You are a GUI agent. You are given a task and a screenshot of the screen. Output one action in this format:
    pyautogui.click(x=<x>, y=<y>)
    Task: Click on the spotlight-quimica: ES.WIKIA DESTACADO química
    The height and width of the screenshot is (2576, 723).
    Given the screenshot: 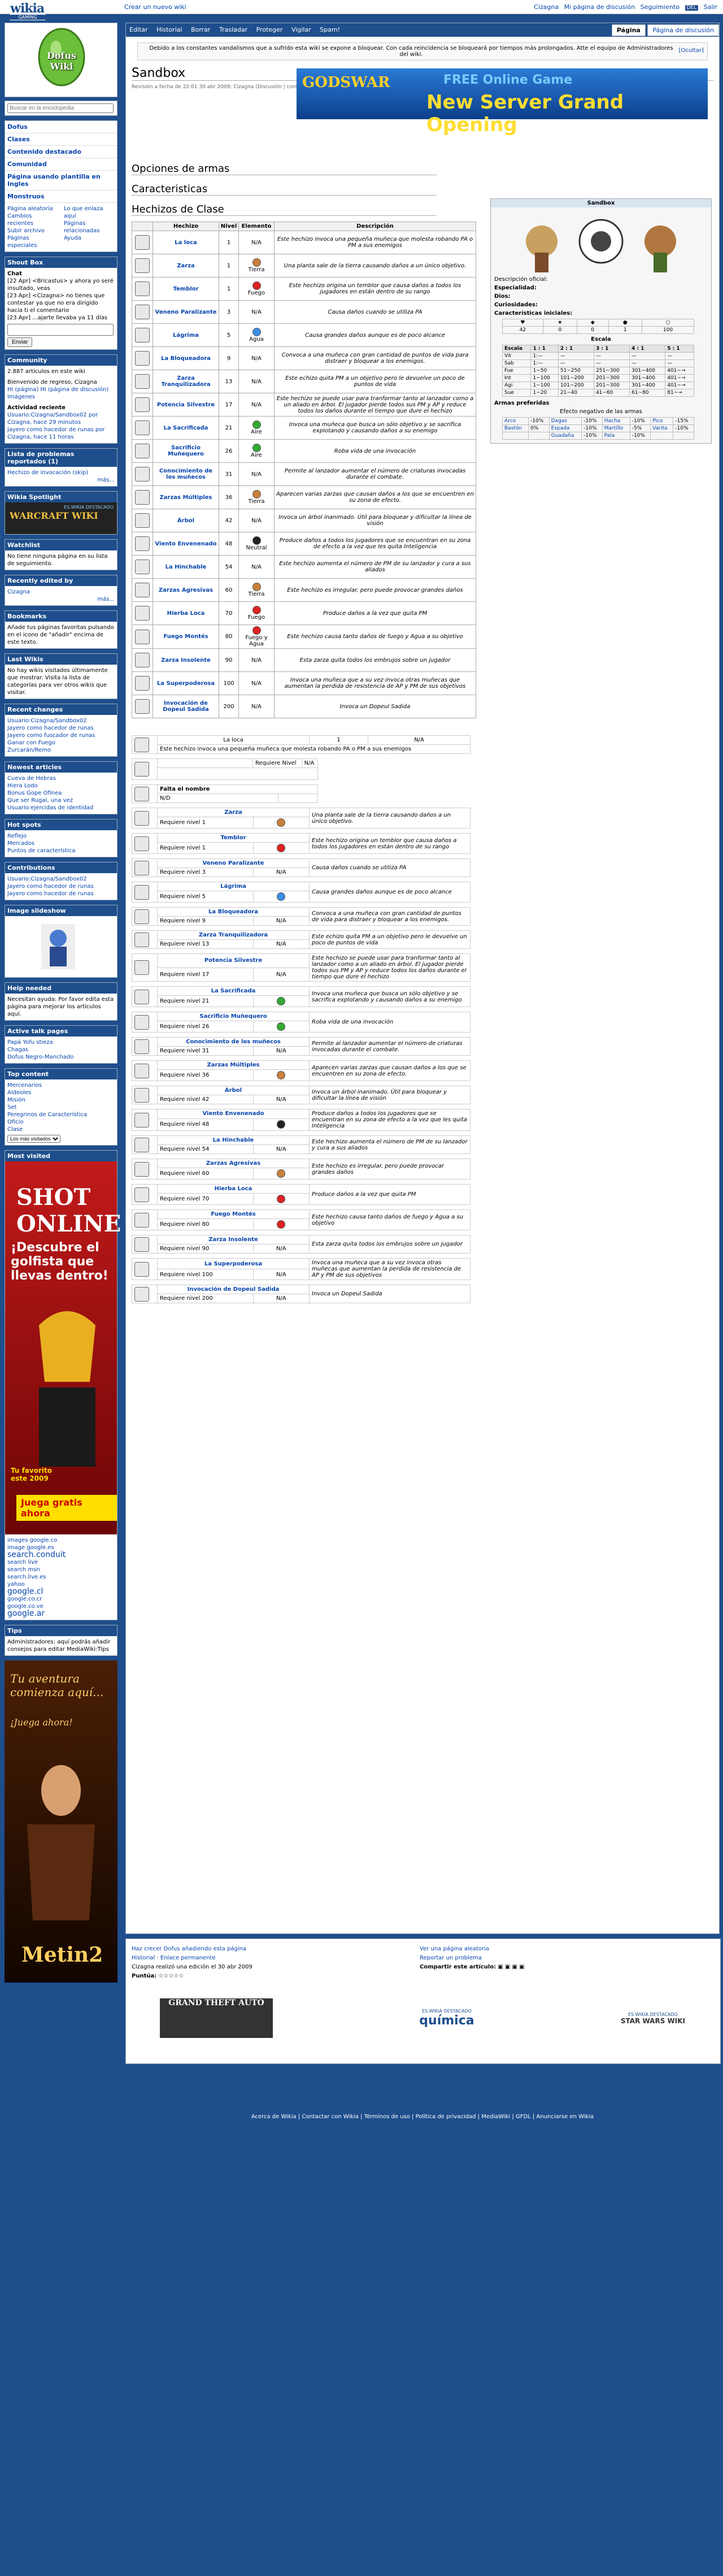 What is the action you would take?
    pyautogui.click(x=446, y=2018)
    